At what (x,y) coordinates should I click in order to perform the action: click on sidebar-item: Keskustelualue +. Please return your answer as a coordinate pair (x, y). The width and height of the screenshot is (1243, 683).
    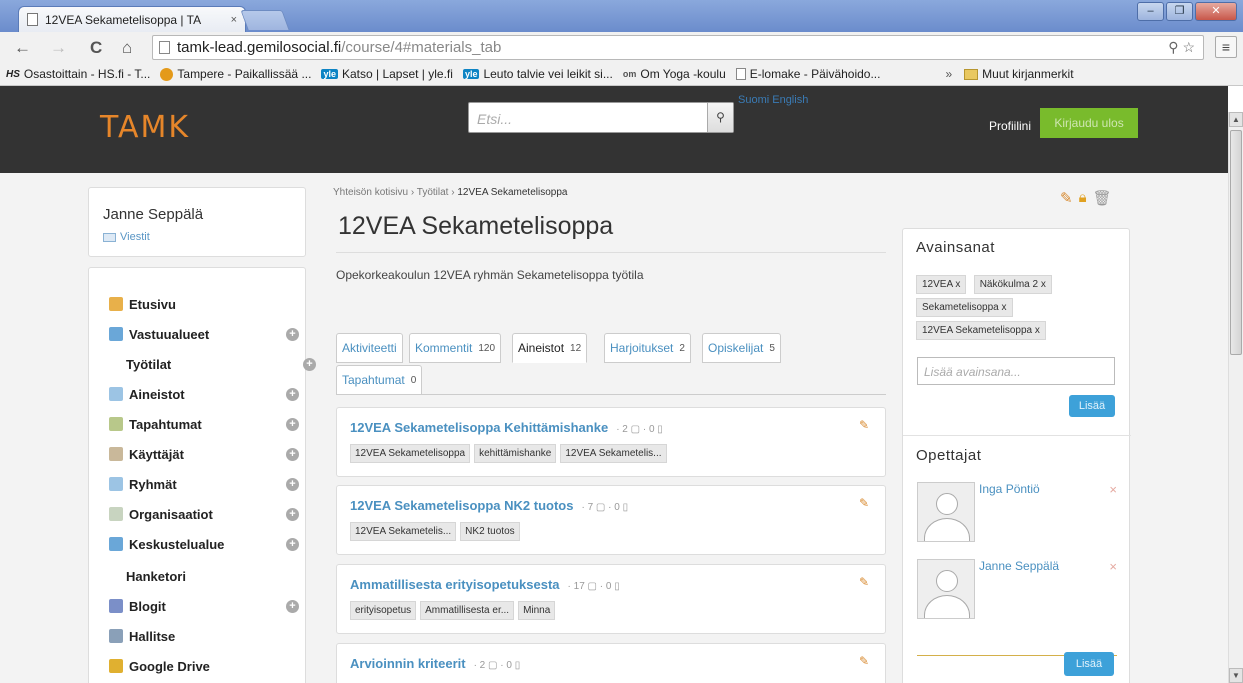
    Looking at the image, I should click on (204, 544).